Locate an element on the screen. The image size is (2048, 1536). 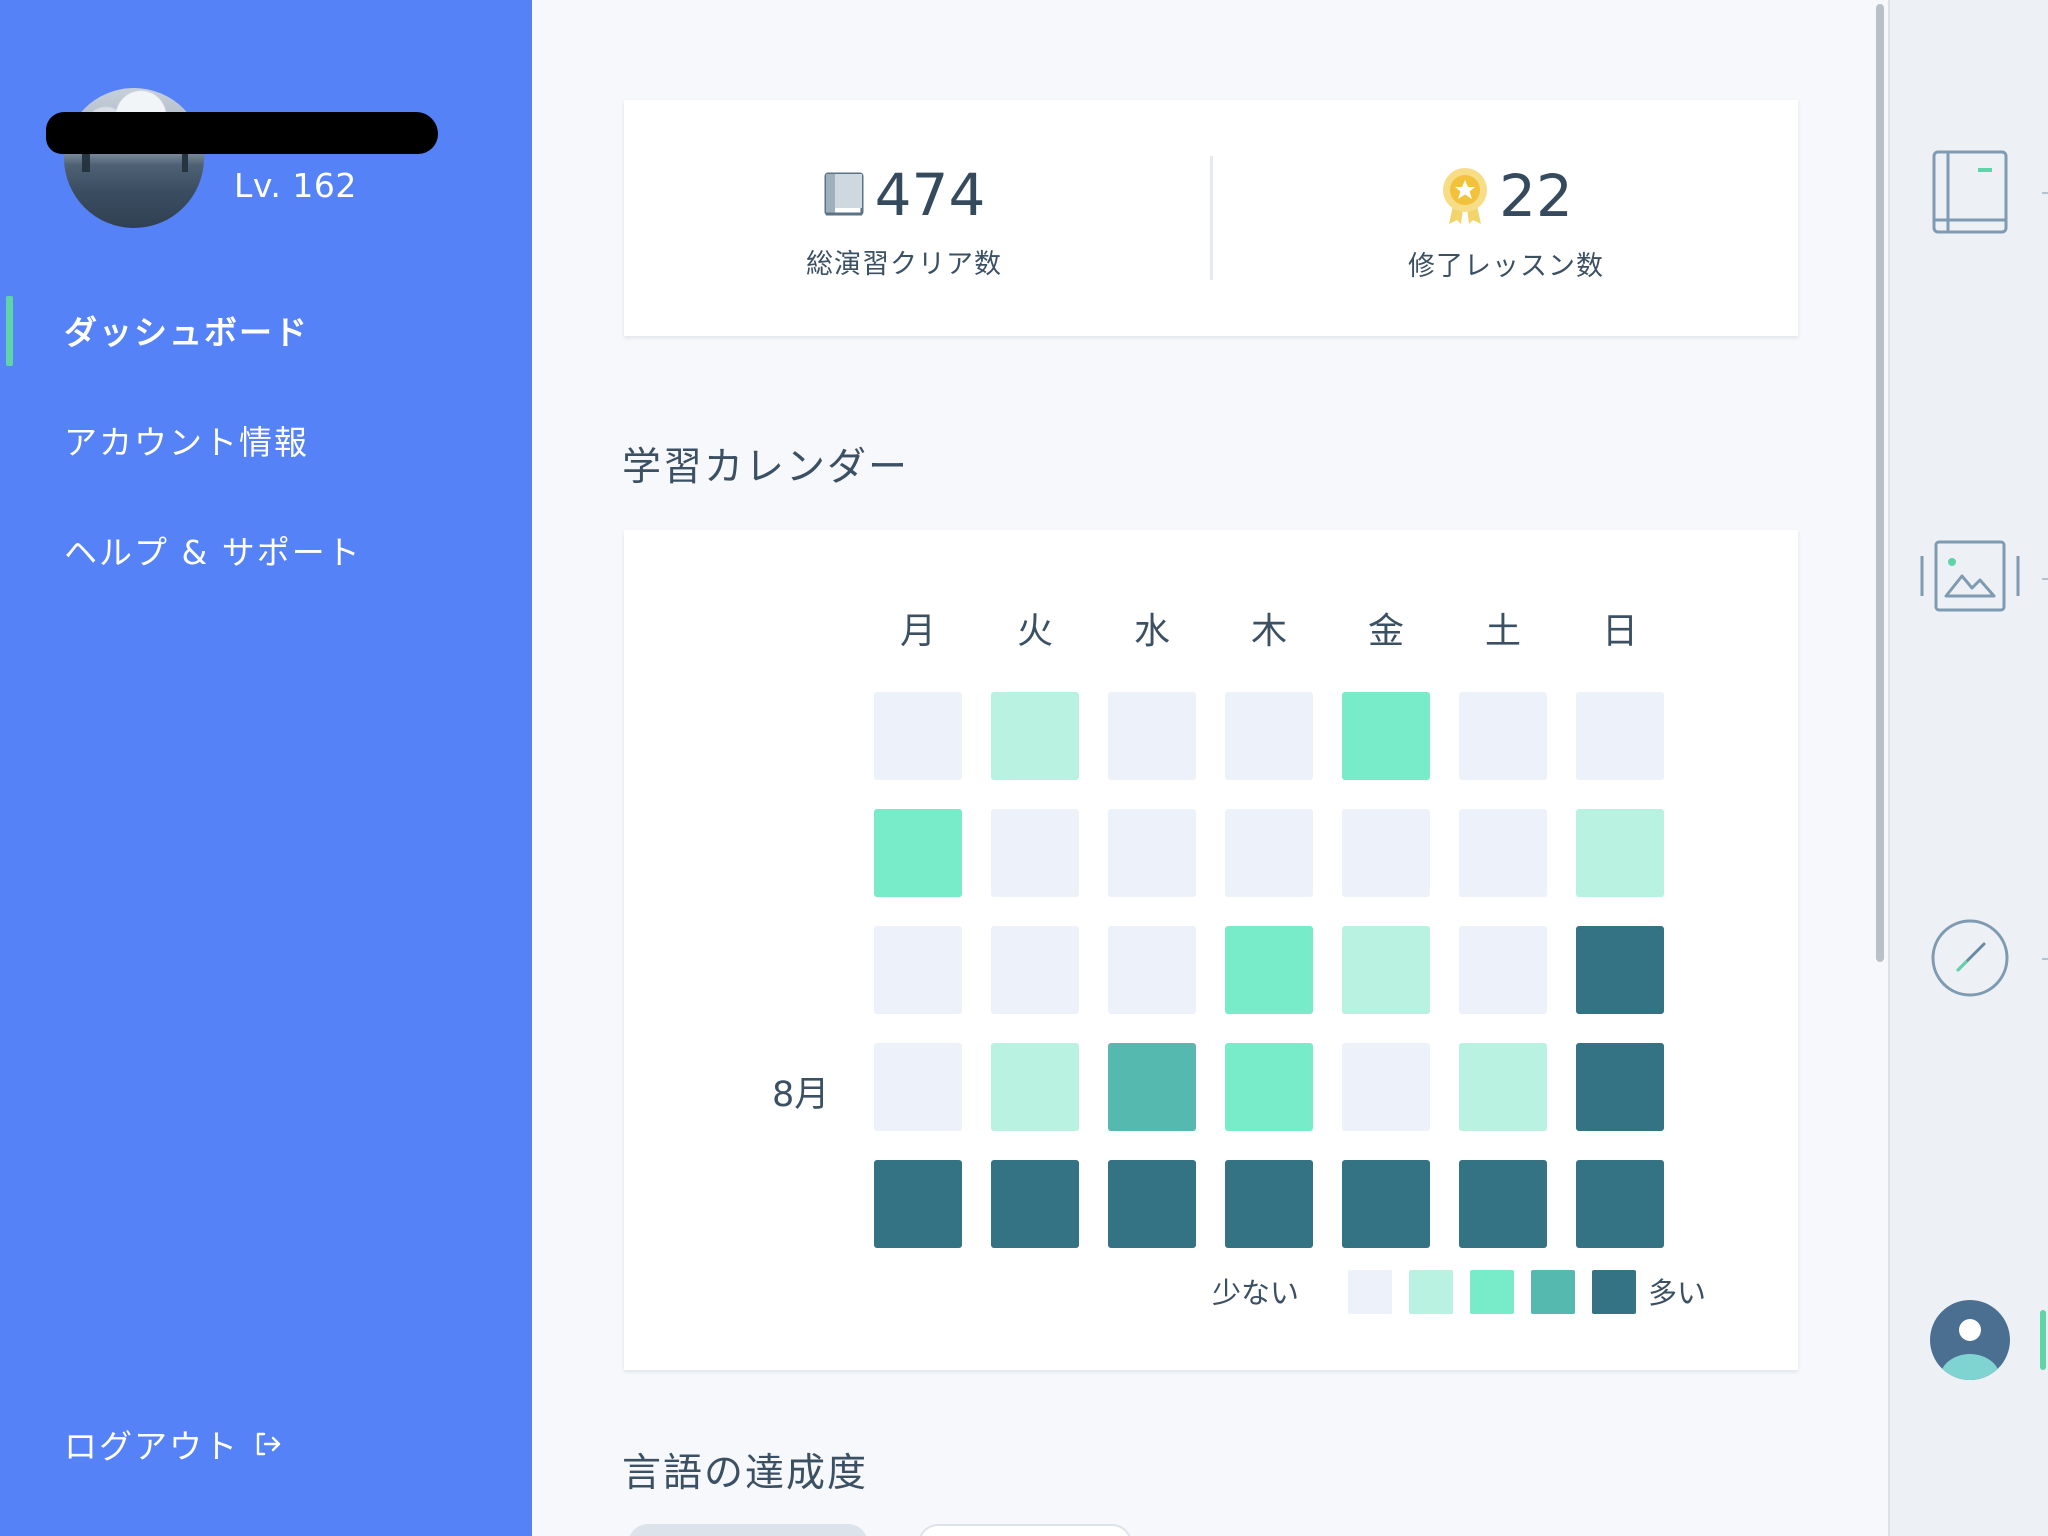
weekday-fri: 金 is located at coordinates (1385, 631).